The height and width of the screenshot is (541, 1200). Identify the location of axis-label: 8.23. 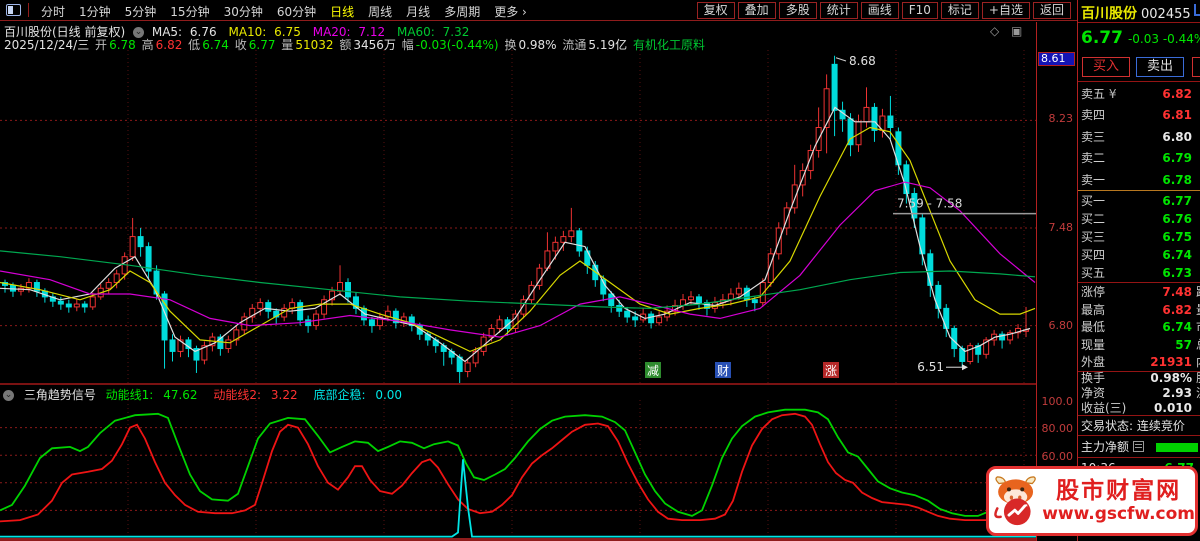
(1061, 118).